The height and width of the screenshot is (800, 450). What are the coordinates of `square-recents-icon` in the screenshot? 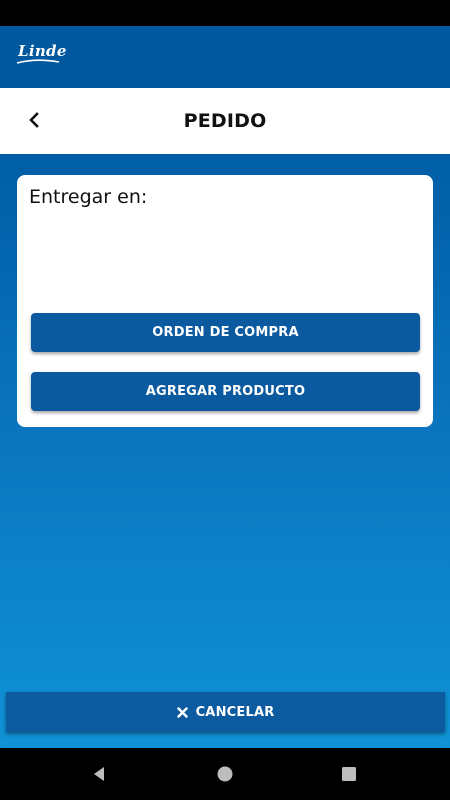 It's located at (349, 774).